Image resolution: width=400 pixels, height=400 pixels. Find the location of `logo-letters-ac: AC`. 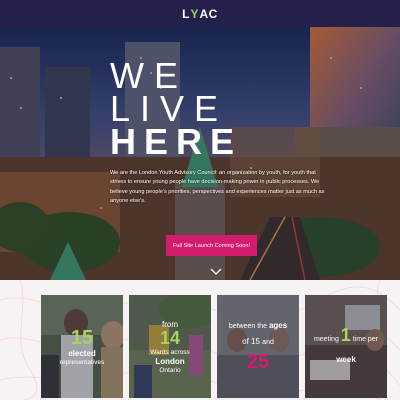

logo-letters-ac: AC is located at coordinates (208, 13).